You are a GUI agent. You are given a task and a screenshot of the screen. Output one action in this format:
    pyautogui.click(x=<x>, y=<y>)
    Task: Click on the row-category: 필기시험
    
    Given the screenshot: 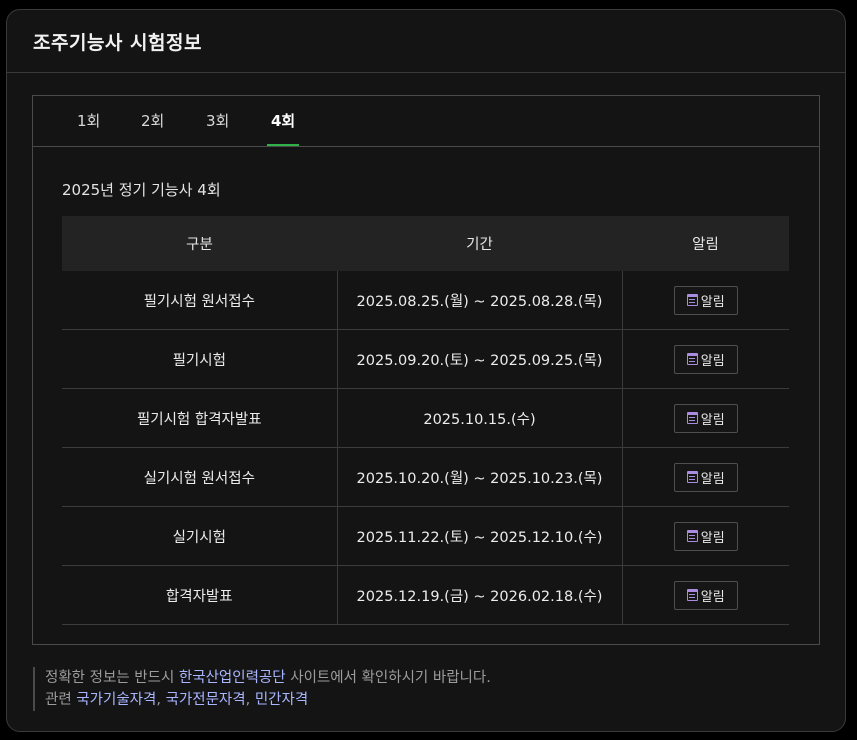 What is the action you would take?
    pyautogui.click(x=200, y=359)
    